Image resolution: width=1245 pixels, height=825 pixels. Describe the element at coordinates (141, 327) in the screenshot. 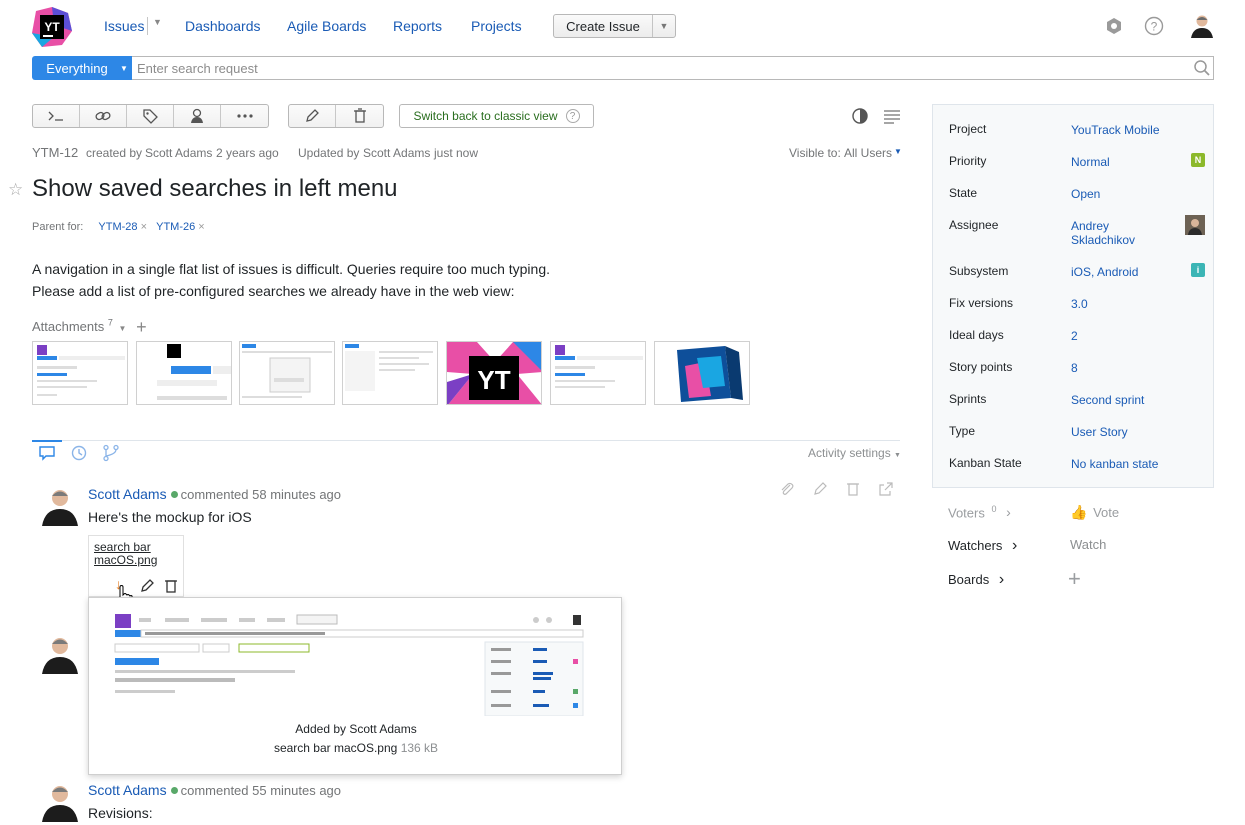

I see `add-attachment-icon: +` at that location.